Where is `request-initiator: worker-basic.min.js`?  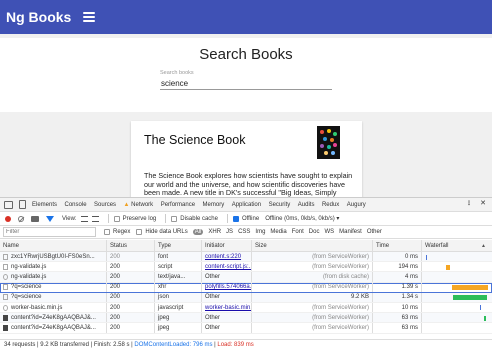
request-initiator: worker-basic.min.js is located at coordinates (226, 307).